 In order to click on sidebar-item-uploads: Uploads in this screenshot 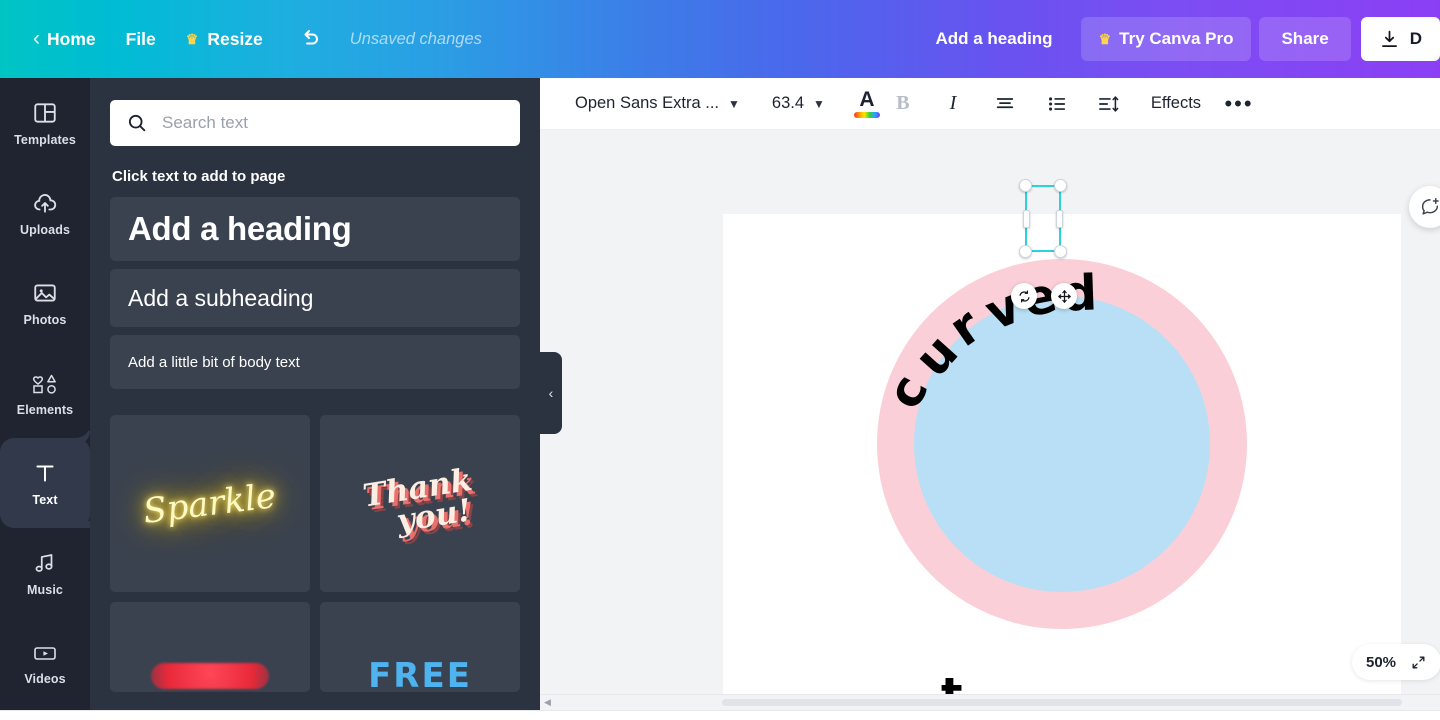, I will do `click(45, 213)`.